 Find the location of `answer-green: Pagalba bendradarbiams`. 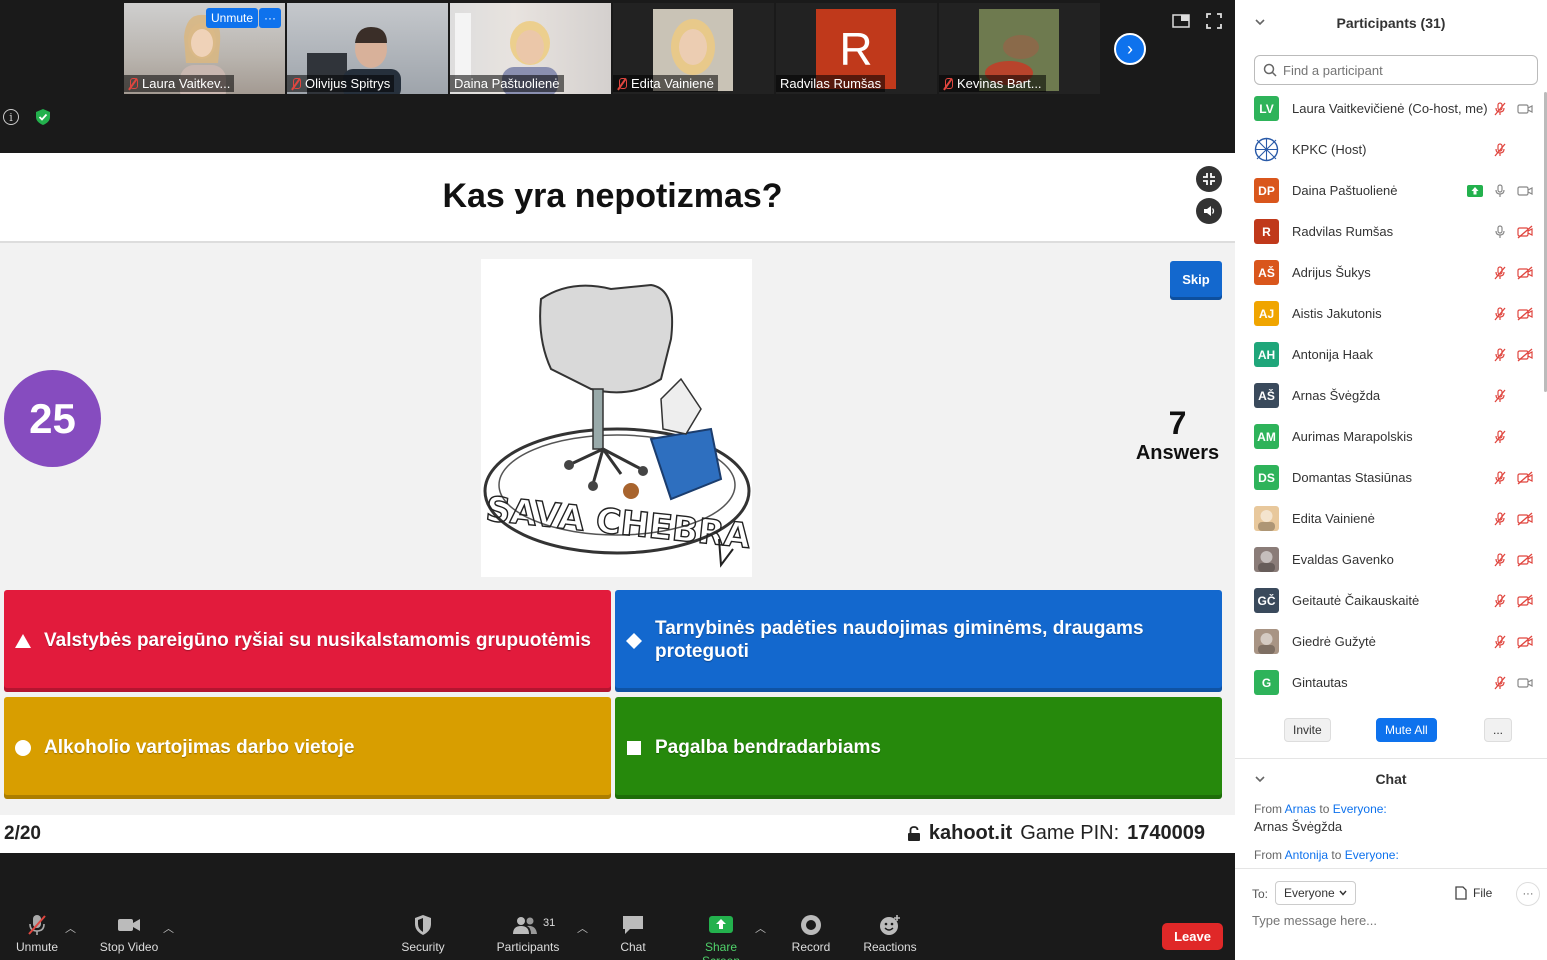

answer-green: Pagalba bendradarbiams is located at coordinates (918, 748).